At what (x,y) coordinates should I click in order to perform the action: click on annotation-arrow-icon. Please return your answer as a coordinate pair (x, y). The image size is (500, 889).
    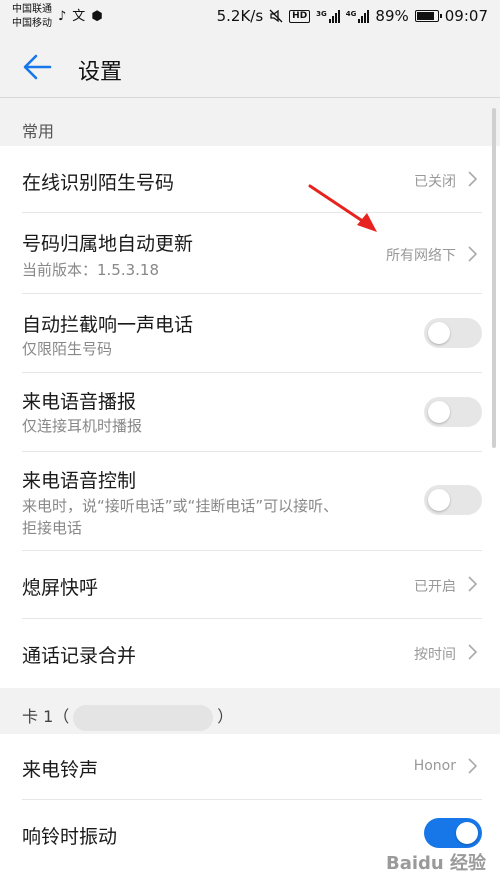
    Looking at the image, I should click on (342, 208).